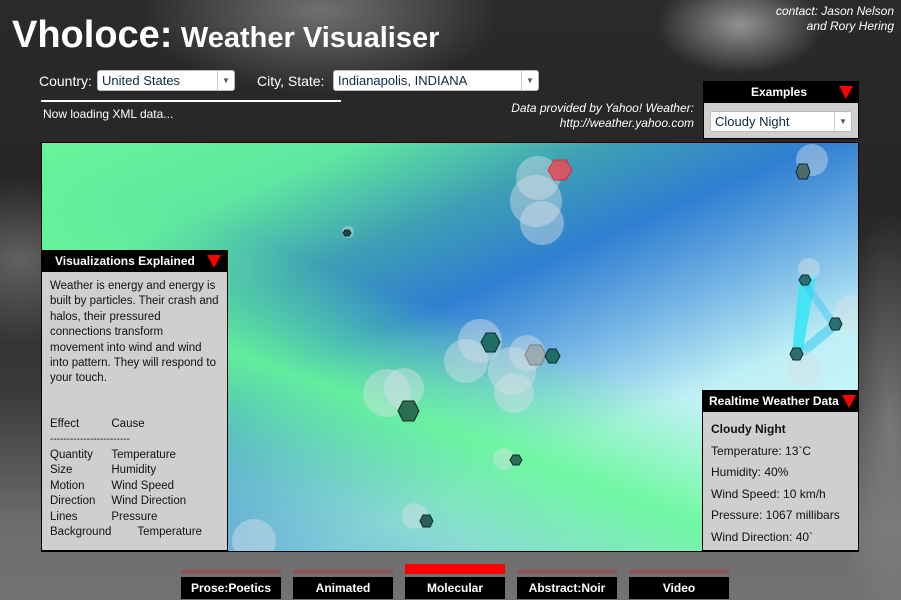  I want to click on weather-condition: Cloudy Night, so click(748, 429).